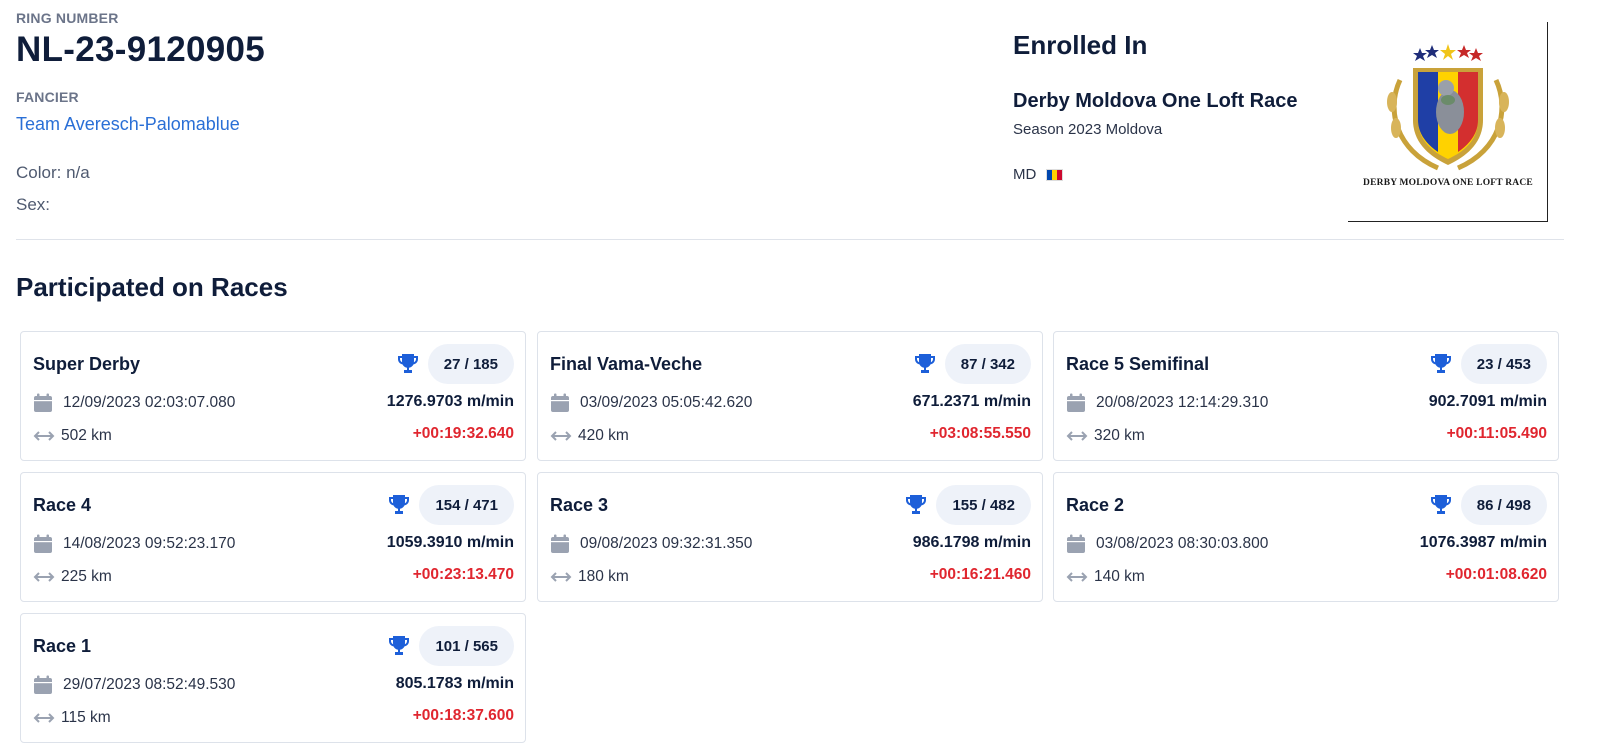 Image resolution: width=1603 pixels, height=751 pixels. What do you see at coordinates (149, 684) in the screenshot?
I see `race-date: 29/07/2023 08:52:49.530` at bounding box center [149, 684].